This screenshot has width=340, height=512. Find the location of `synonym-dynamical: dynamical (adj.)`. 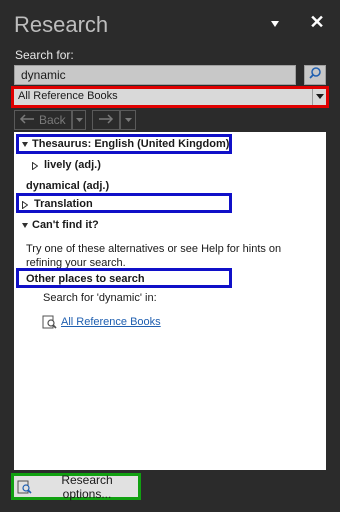

synonym-dynamical: dynamical (adj.) is located at coordinates (67, 186).